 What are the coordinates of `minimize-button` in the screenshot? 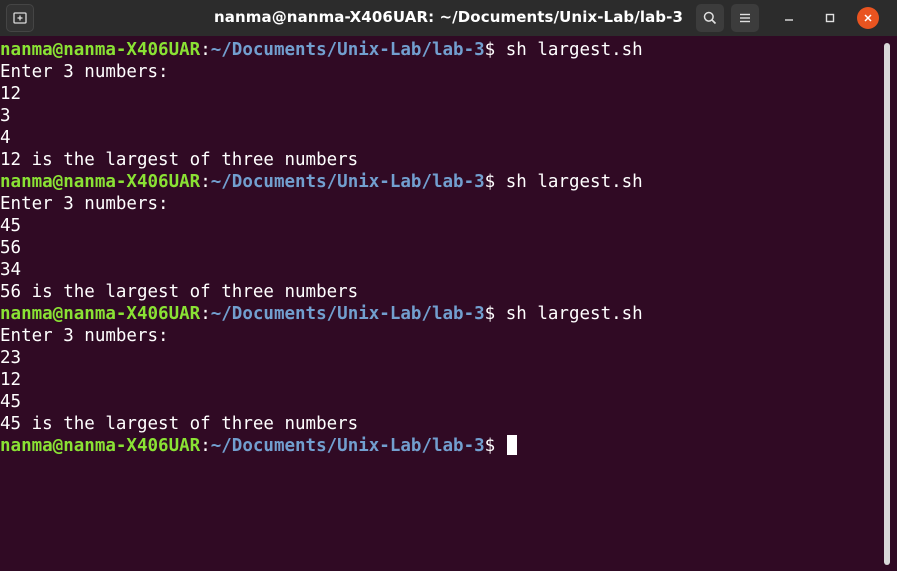 It's located at (789, 18).